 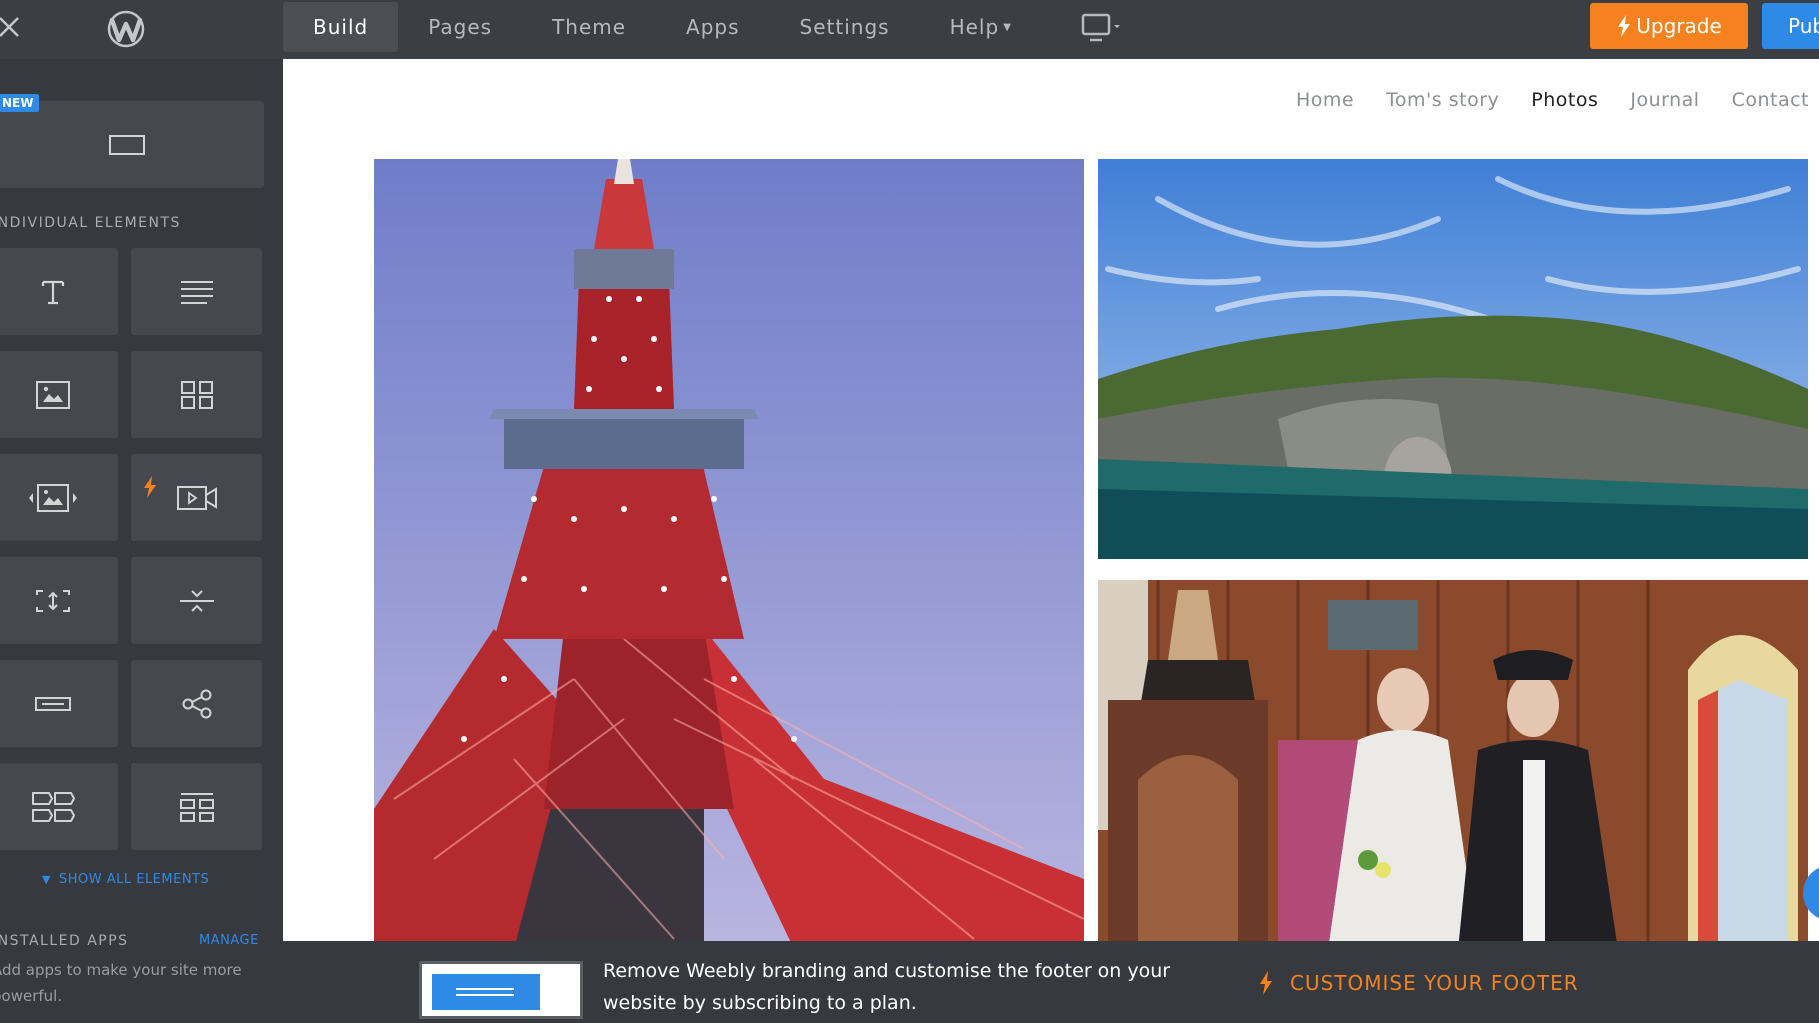 I want to click on element-gallery-tile, so click(x=196, y=394).